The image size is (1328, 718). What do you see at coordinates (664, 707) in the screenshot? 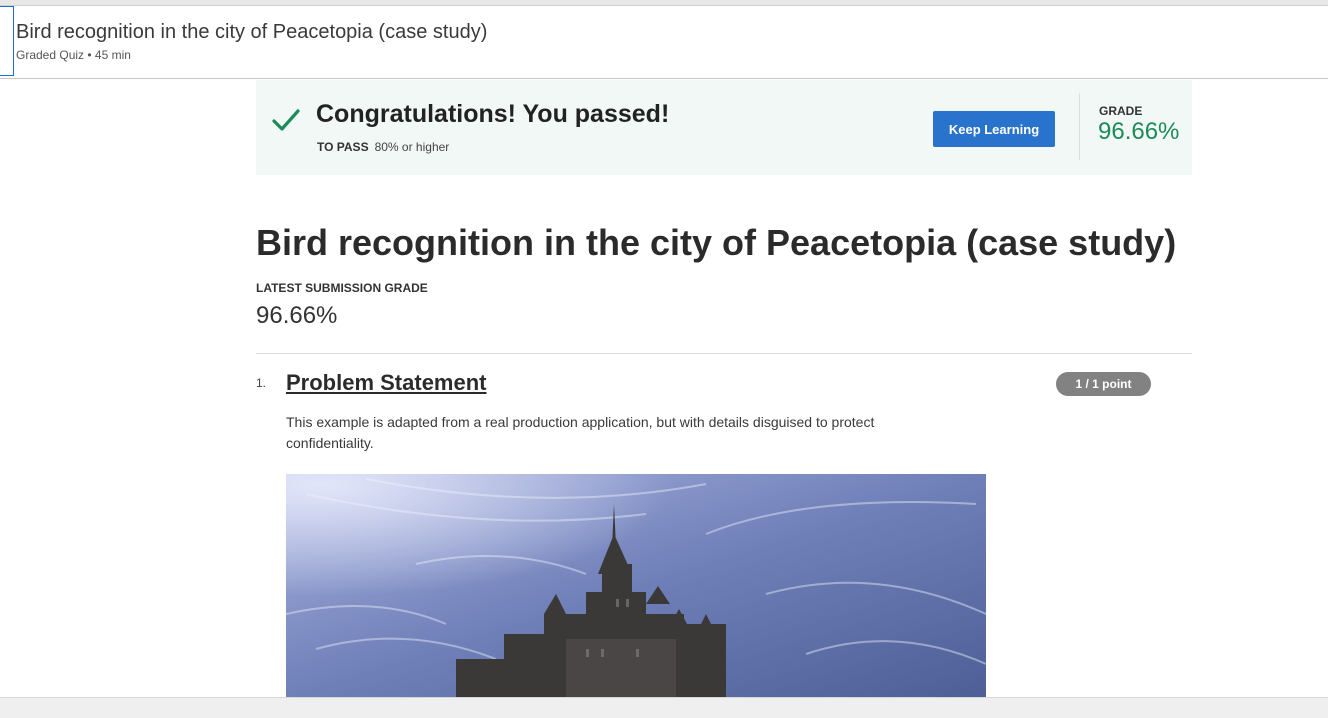
I see `window-bottom-strip` at bounding box center [664, 707].